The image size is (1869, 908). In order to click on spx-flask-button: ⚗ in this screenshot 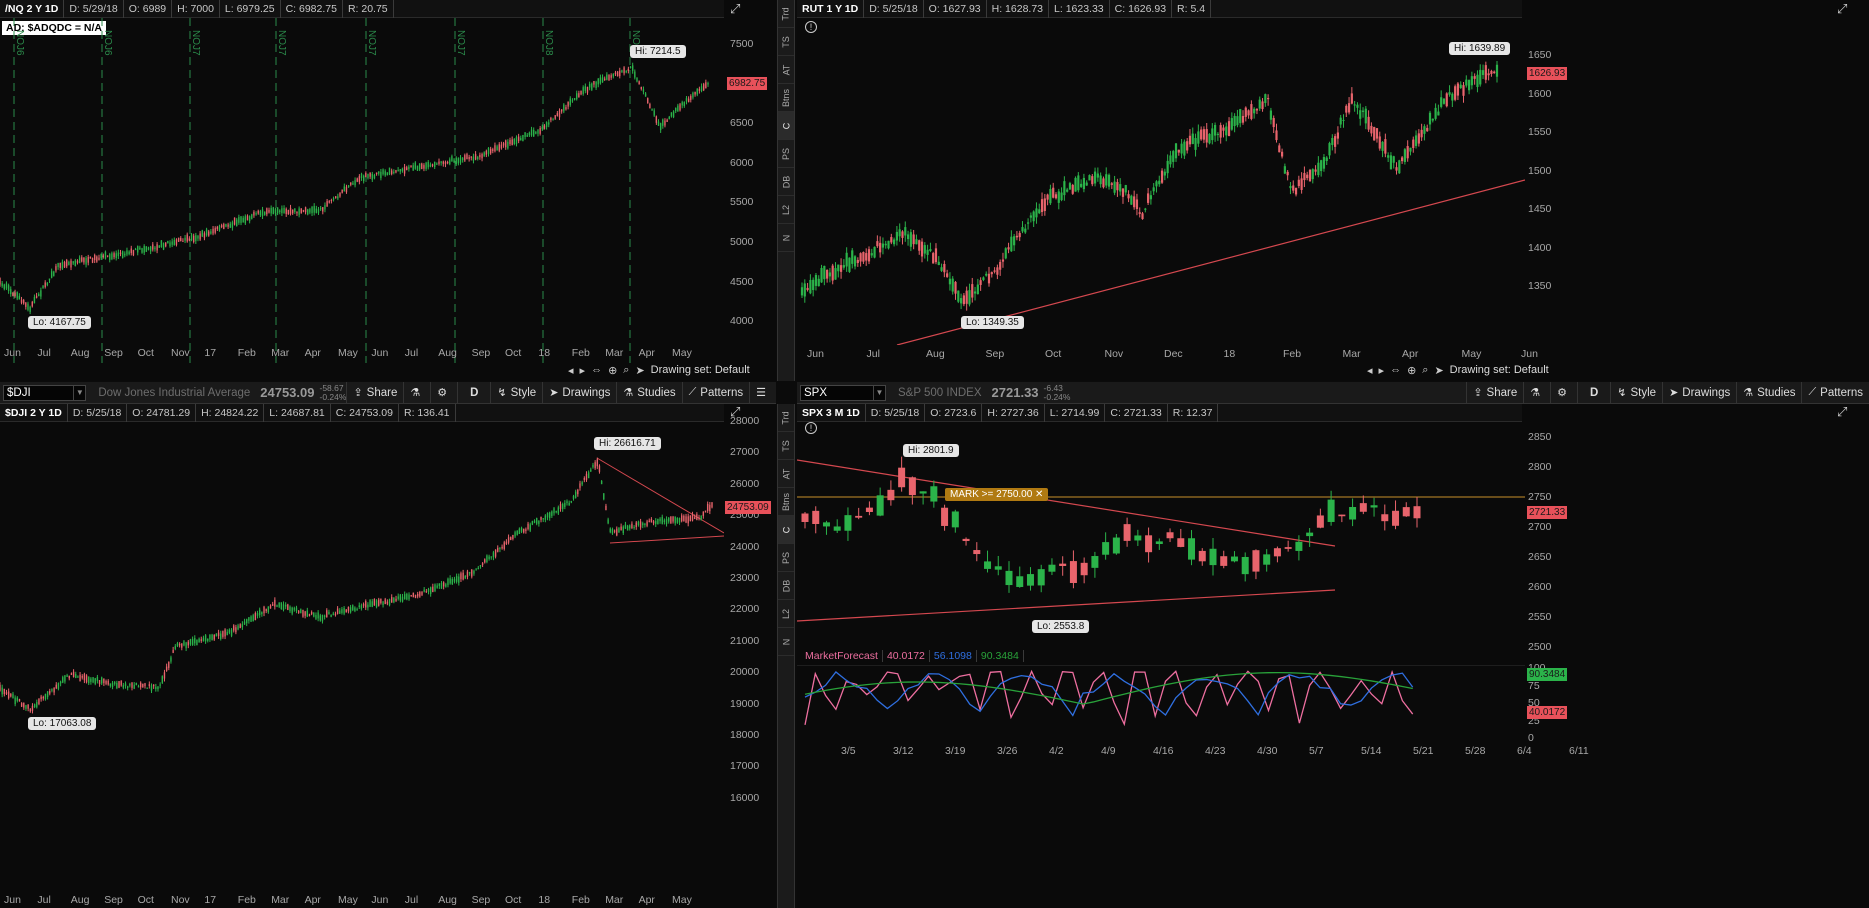, I will do `click(1536, 393)`.